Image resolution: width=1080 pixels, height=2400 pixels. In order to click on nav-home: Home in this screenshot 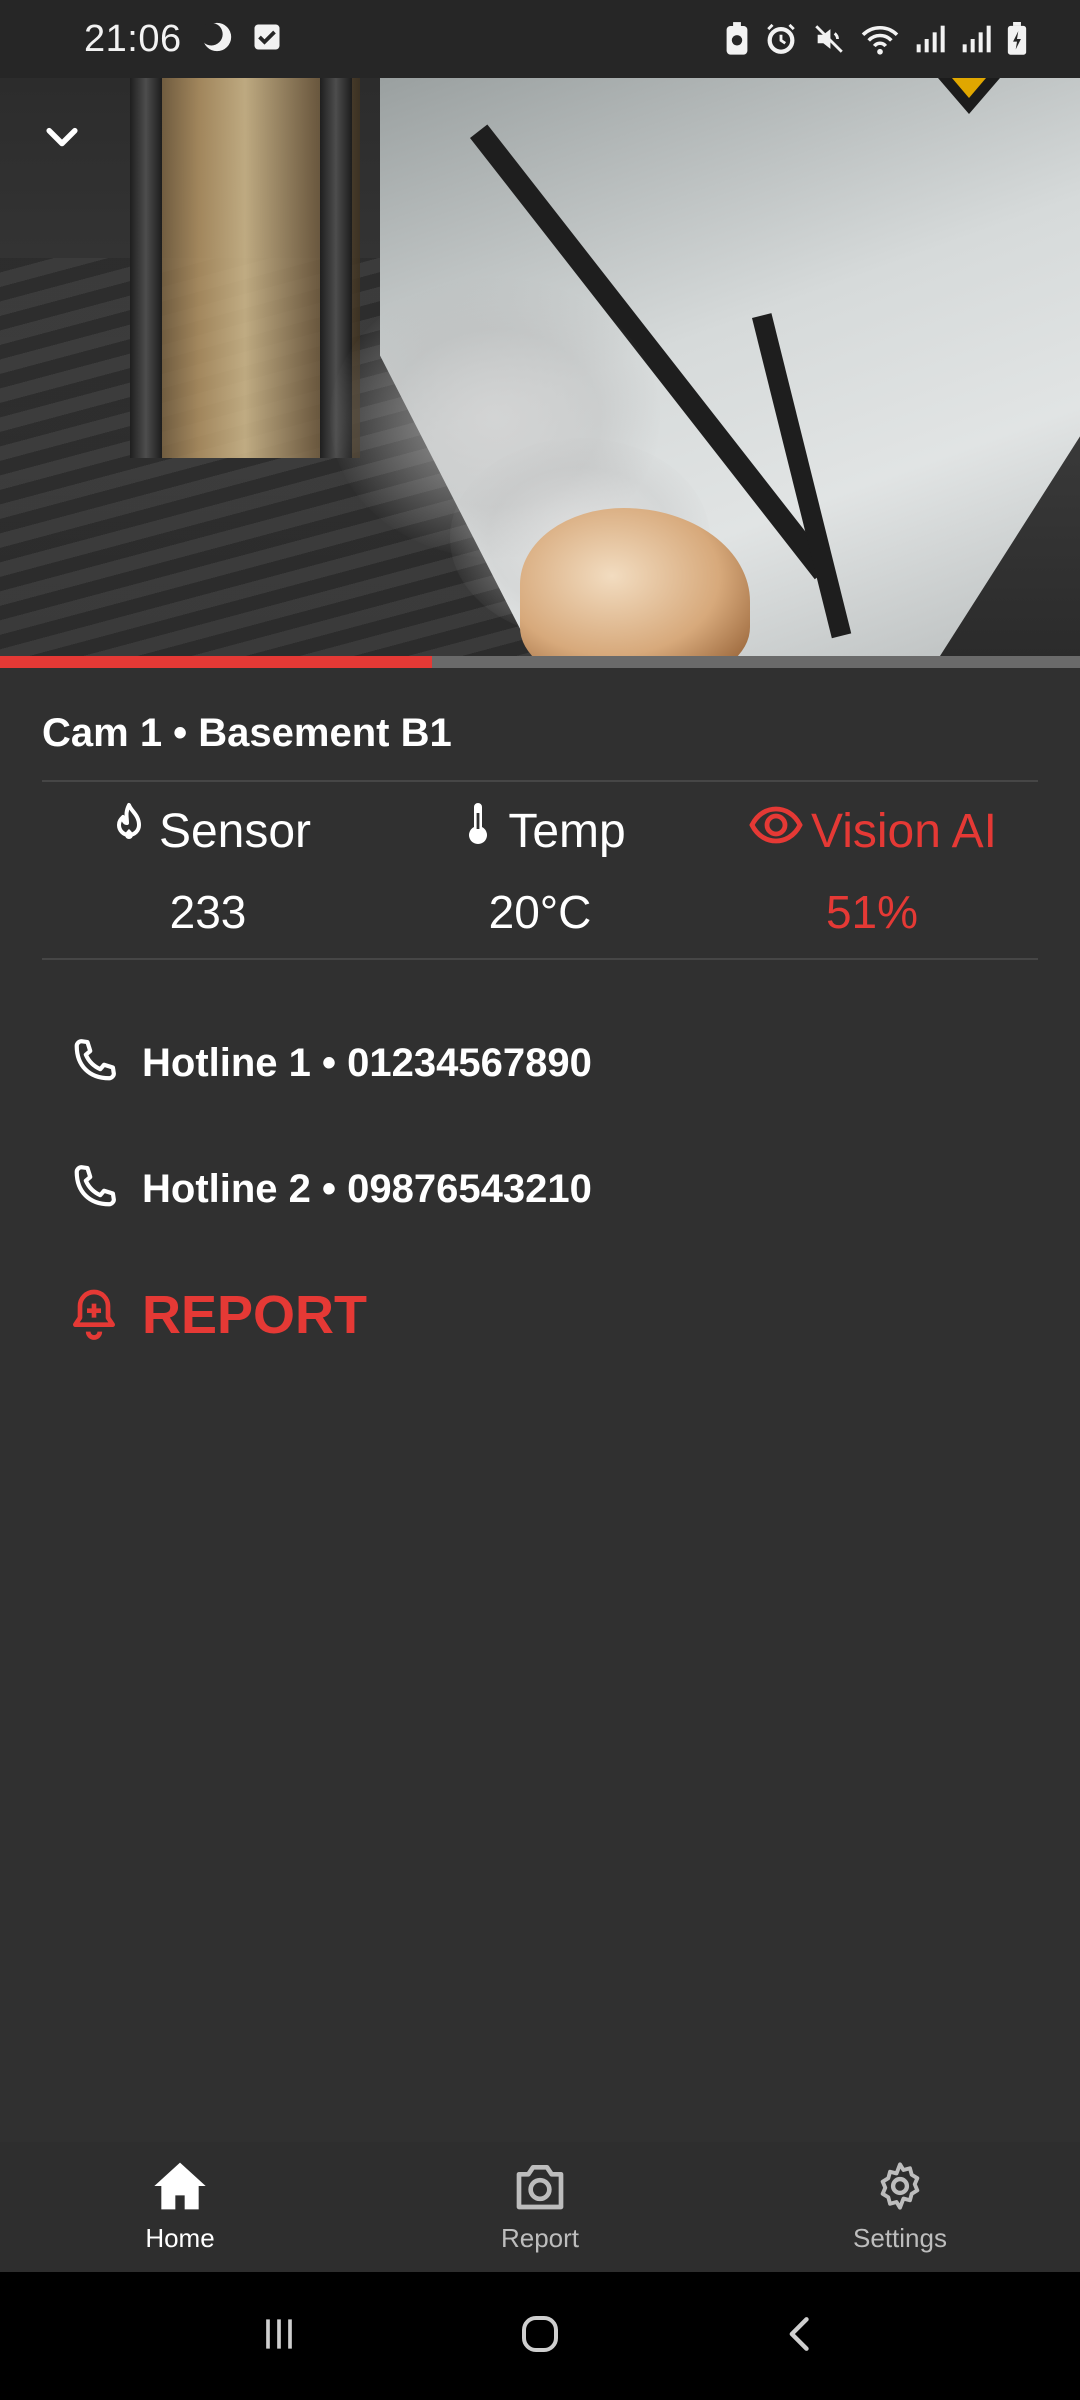, I will do `click(180, 2207)`.